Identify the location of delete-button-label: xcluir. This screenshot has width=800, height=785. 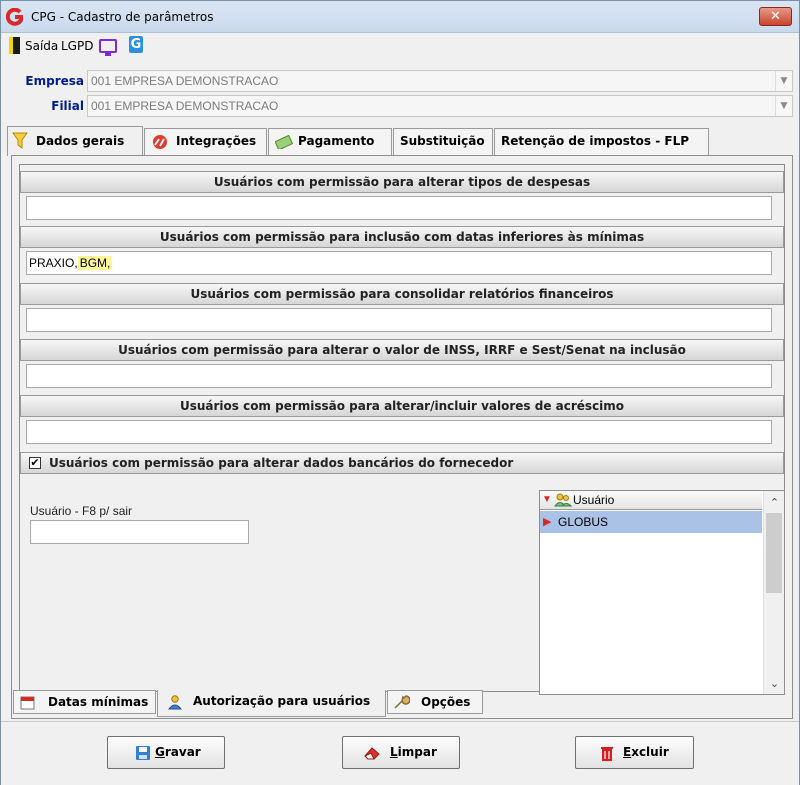
(650, 752).